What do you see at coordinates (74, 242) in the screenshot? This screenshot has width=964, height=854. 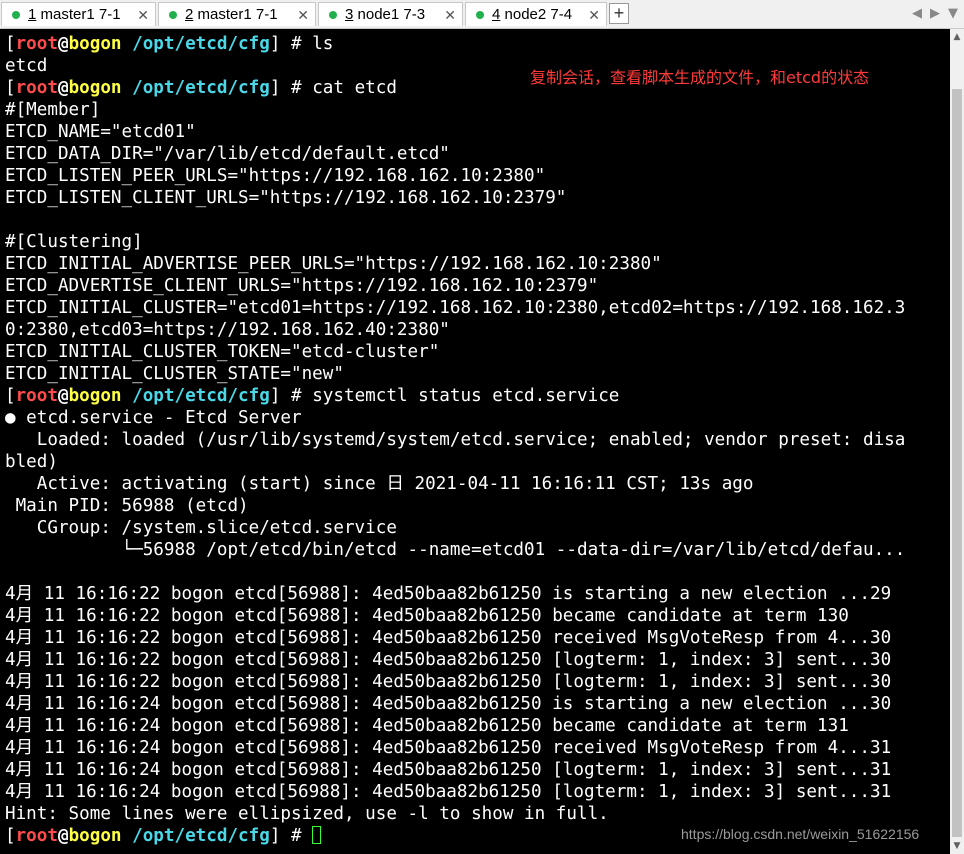 I see `output-line: #[Clustering]` at bounding box center [74, 242].